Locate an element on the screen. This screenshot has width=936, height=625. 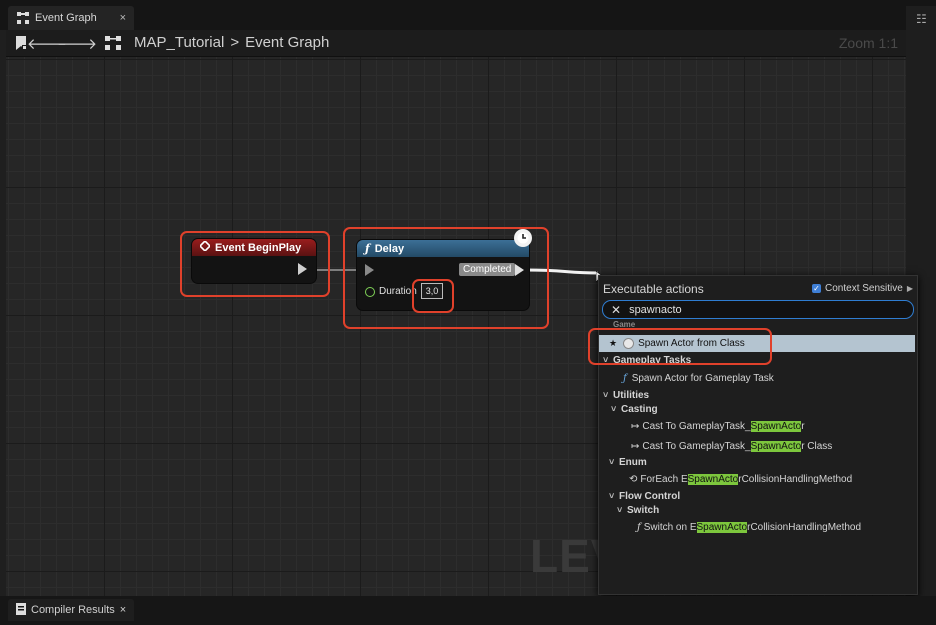
tab-event-graph: Event Graph × is located at coordinates (71, 18).